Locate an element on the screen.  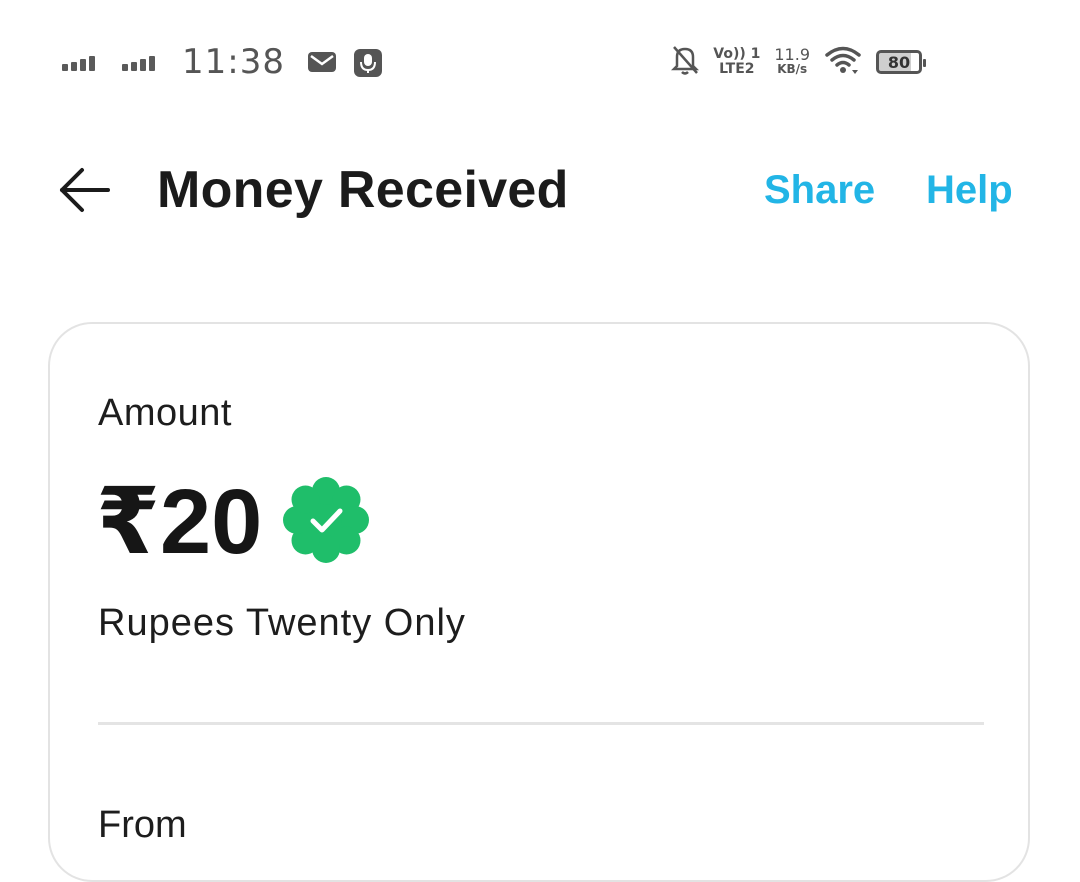
share-button: Share is located at coordinates (819, 190).